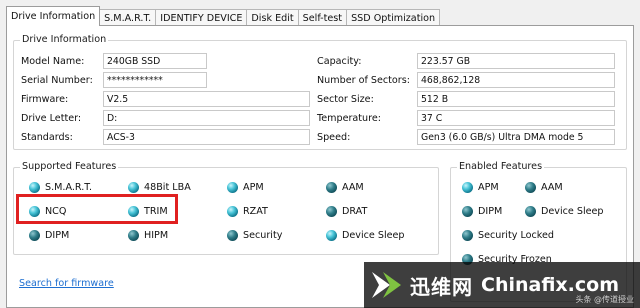  I want to click on drive-letter-row: Drive Letter: D:, so click(165, 118).